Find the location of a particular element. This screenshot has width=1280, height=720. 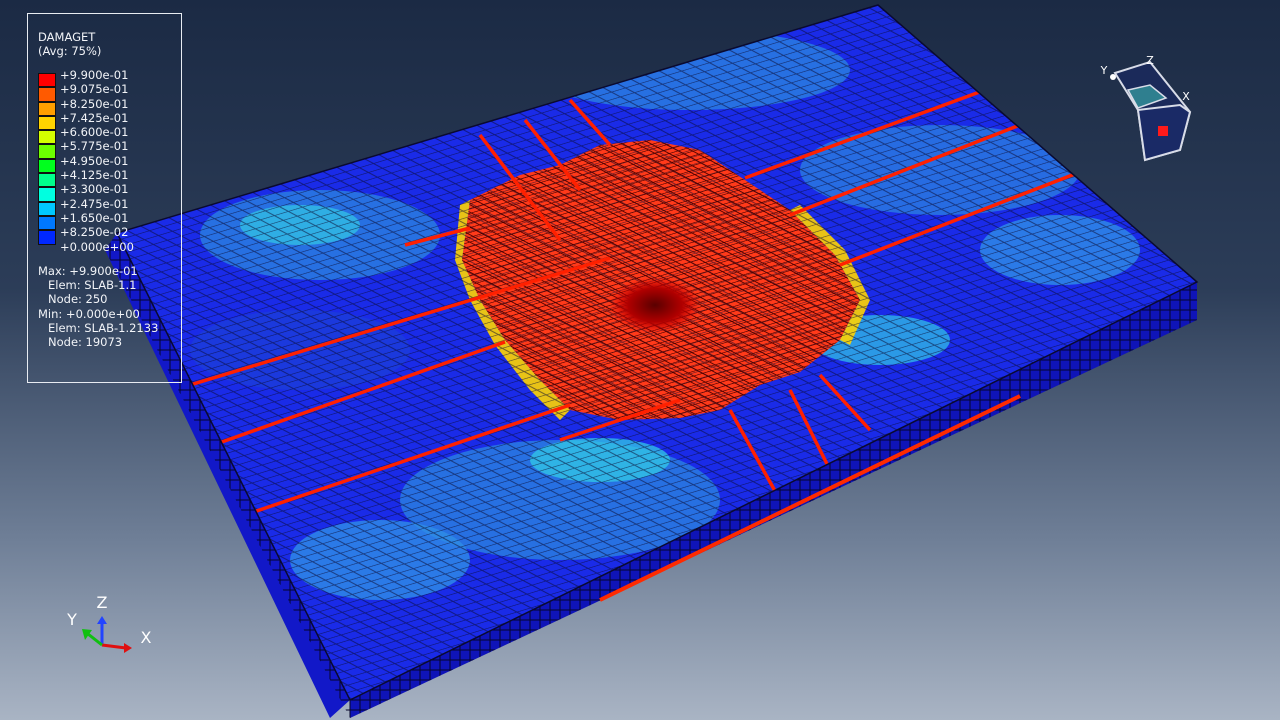

legend-color-bar is located at coordinates (47, 159).